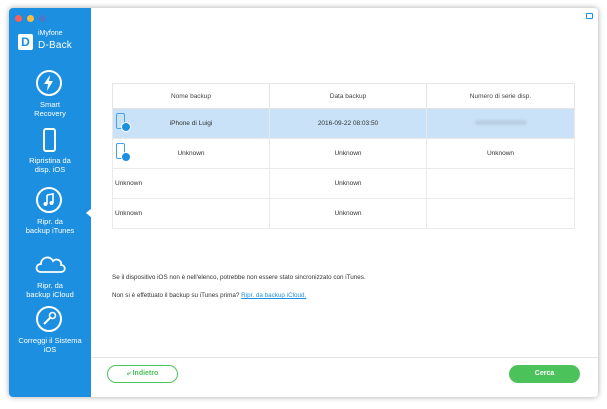 The image size is (607, 409). Describe the element at coordinates (50, 265) in the screenshot. I see `cloud-icon` at that location.